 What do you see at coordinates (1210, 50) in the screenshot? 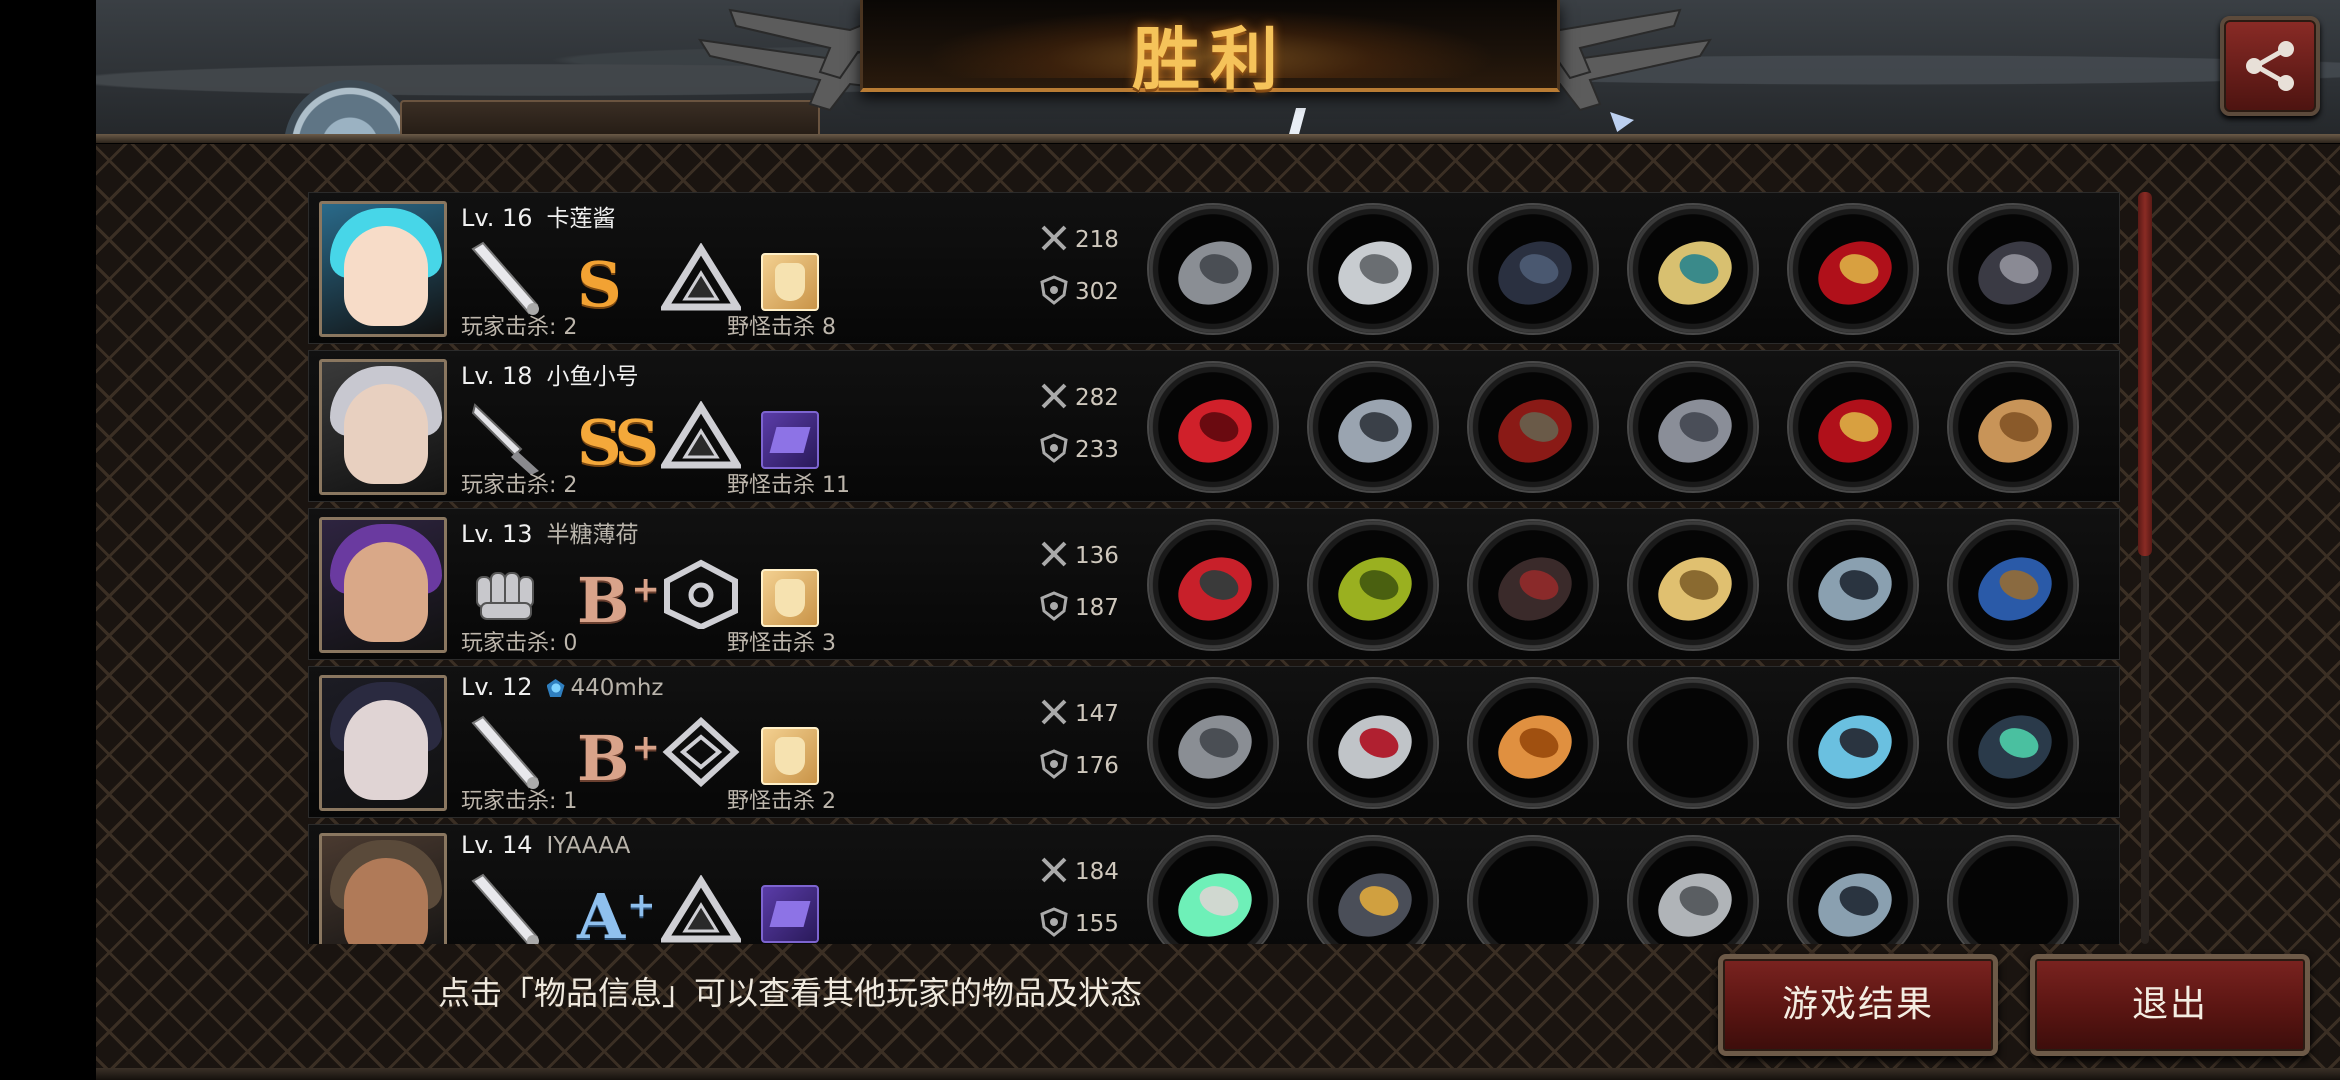
I see `victory-banner: 胜利` at bounding box center [1210, 50].